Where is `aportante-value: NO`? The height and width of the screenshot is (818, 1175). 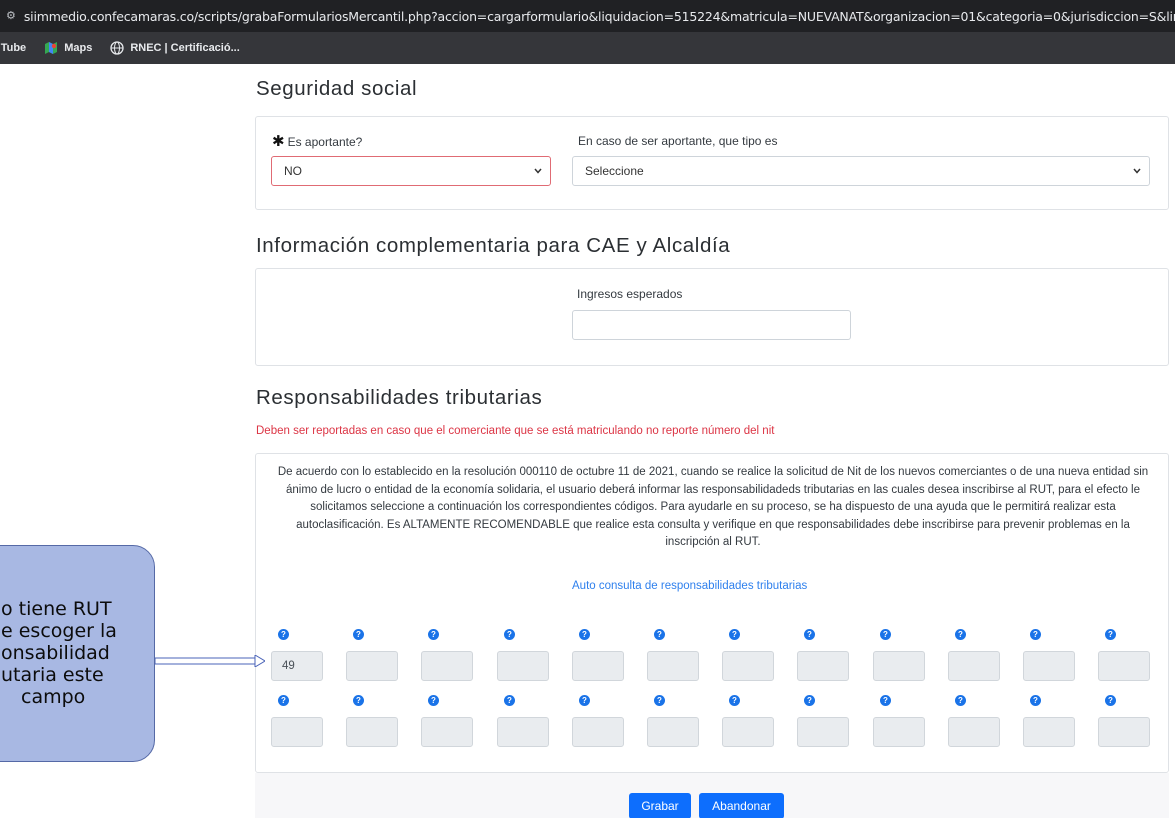 aportante-value: NO is located at coordinates (293, 171).